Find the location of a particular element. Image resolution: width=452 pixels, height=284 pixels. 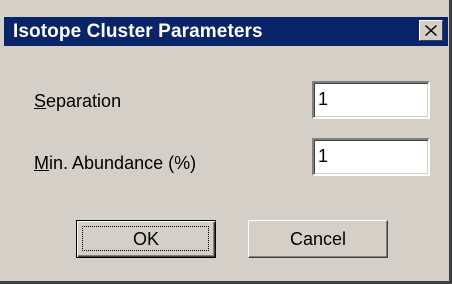

separation-label-text: eparation is located at coordinates (84, 101).